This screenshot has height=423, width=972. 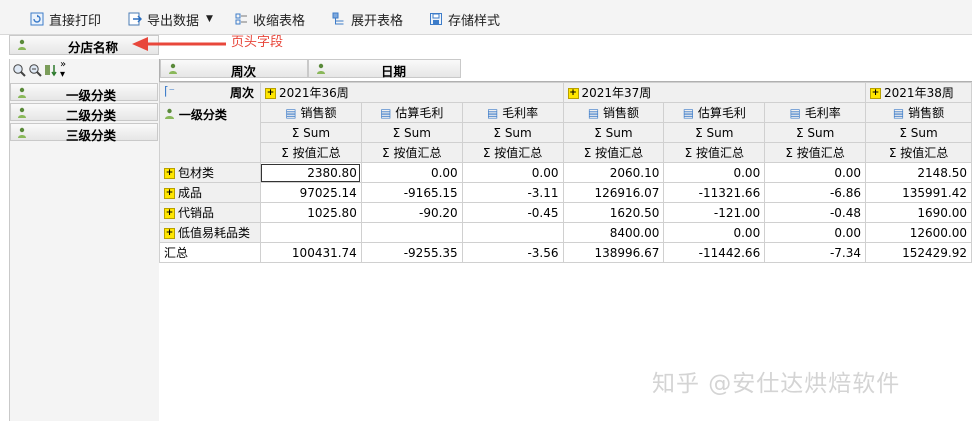 What do you see at coordinates (520, 113) in the screenshot?
I see `measure-label: 毛利率` at bounding box center [520, 113].